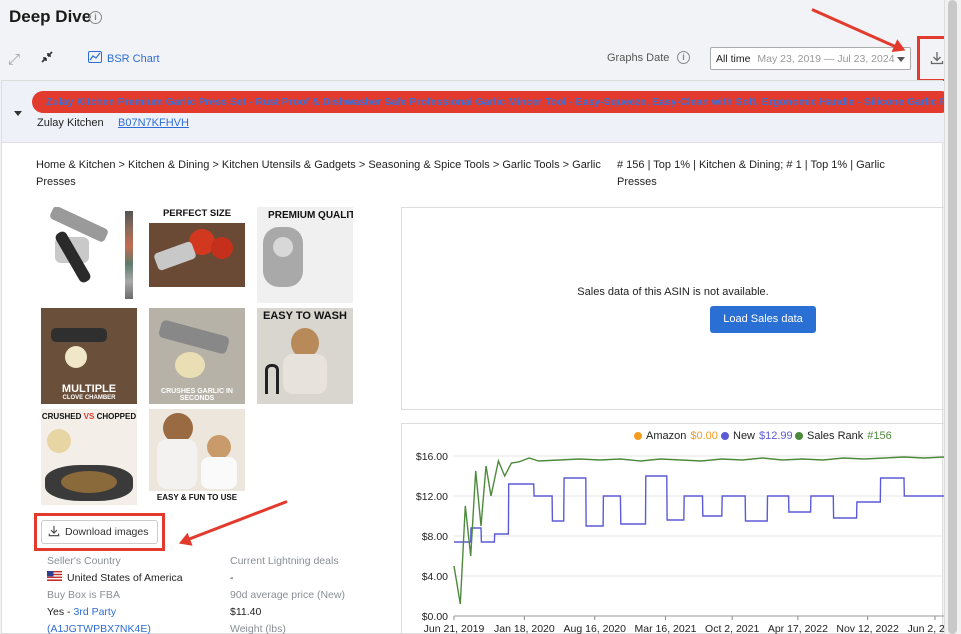  I want to click on x-tick-label: Oct 2, 2021, so click(732, 628).